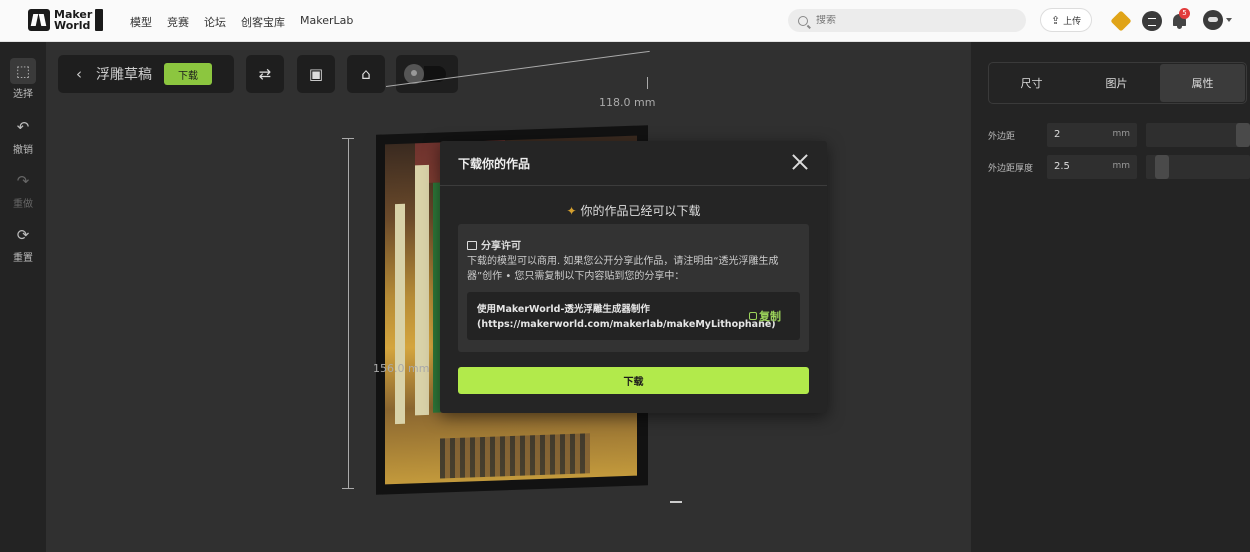  What do you see at coordinates (265, 74) in the screenshot?
I see `swap-icon: ⇄` at bounding box center [265, 74].